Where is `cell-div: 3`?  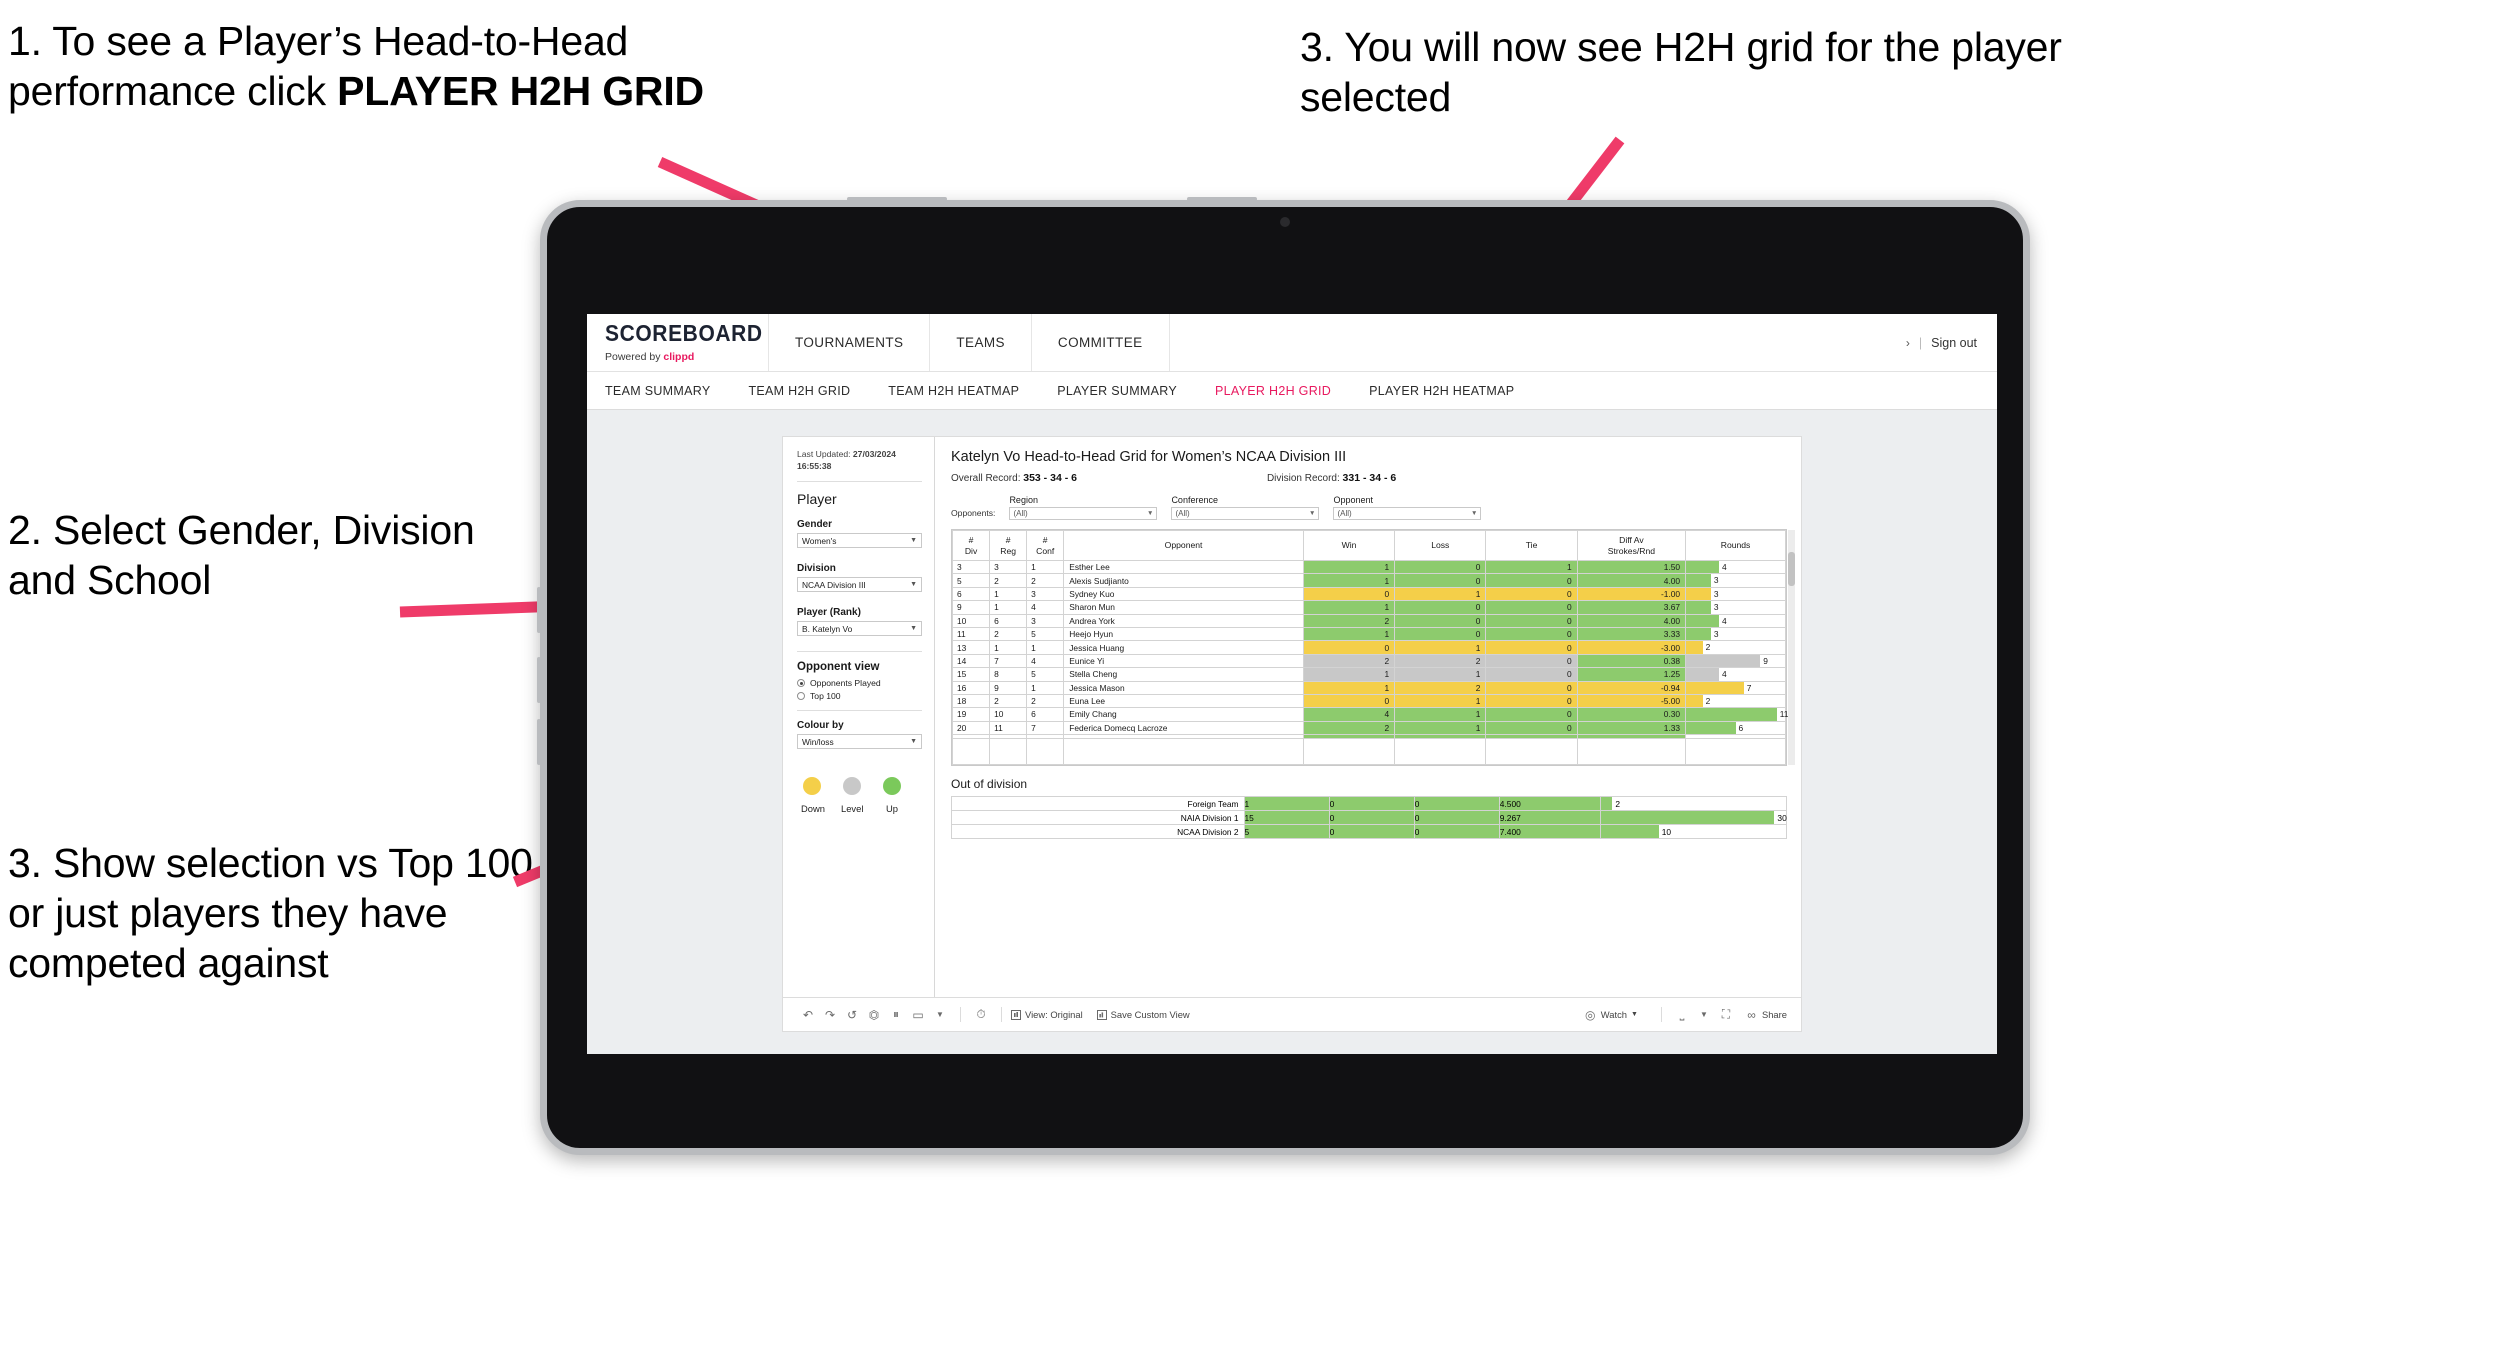 cell-div: 3 is located at coordinates (971, 567).